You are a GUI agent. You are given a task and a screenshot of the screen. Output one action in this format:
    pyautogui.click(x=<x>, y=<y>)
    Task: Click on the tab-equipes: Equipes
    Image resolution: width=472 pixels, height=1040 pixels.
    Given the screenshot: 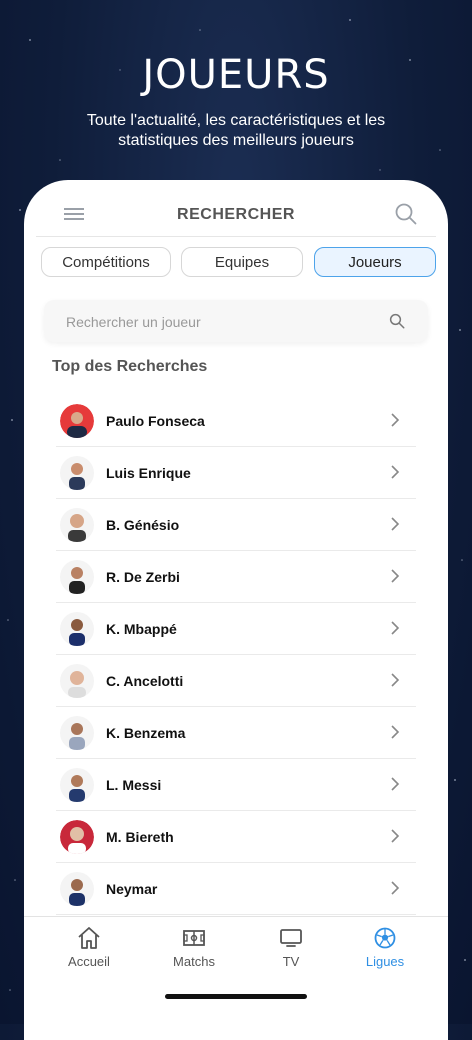 What is the action you would take?
    pyautogui.click(x=242, y=262)
    